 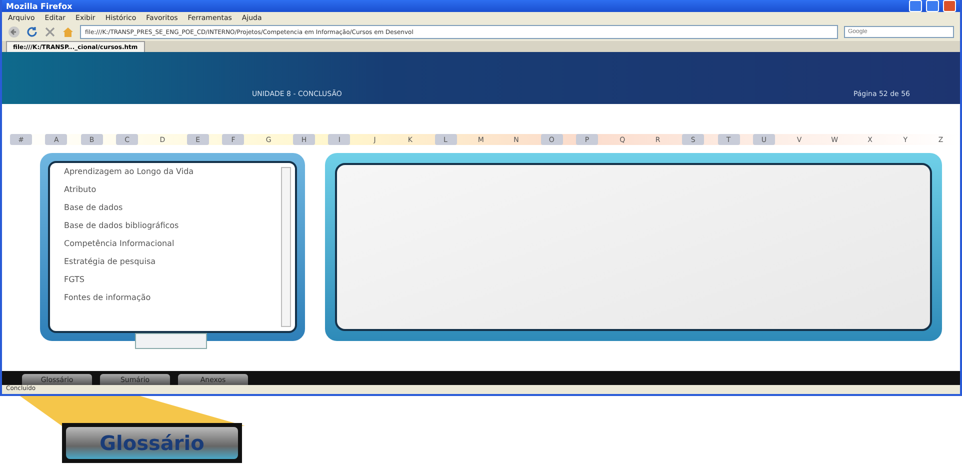 I want to click on term-item: Base de dados, so click(x=172, y=207).